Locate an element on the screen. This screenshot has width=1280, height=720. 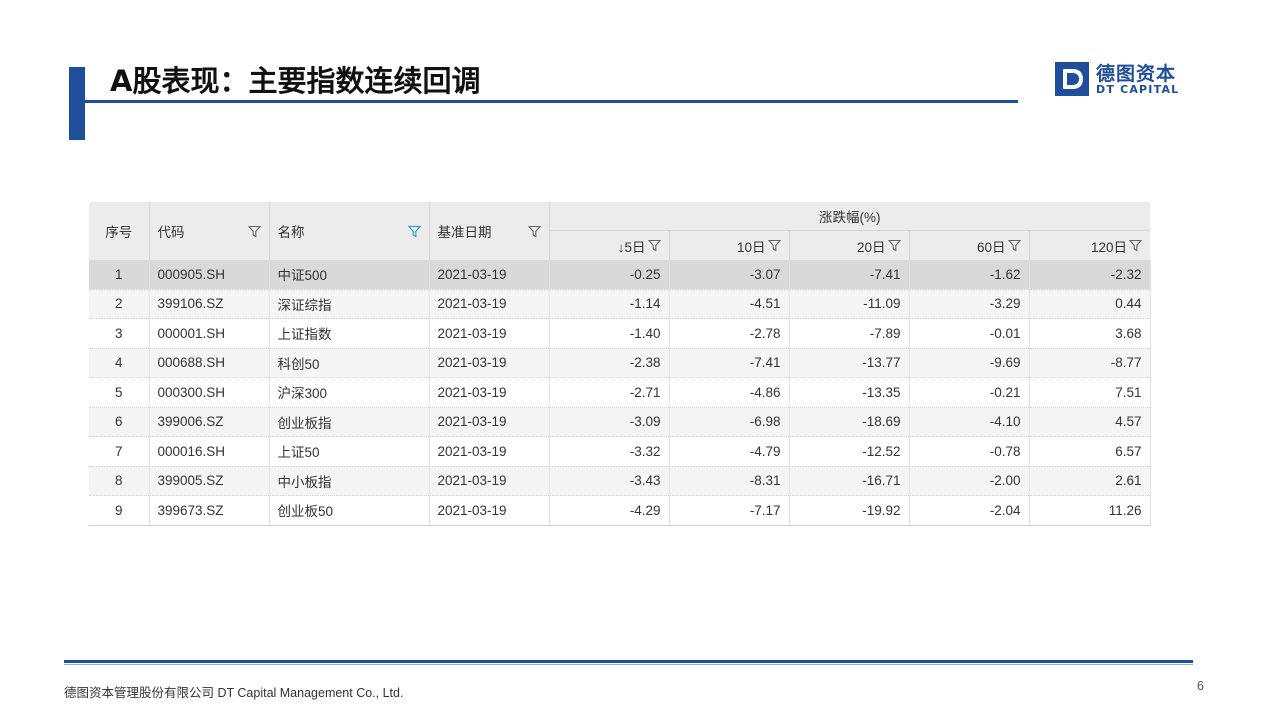
cell-change-10d: -7.41 is located at coordinates (729, 363).